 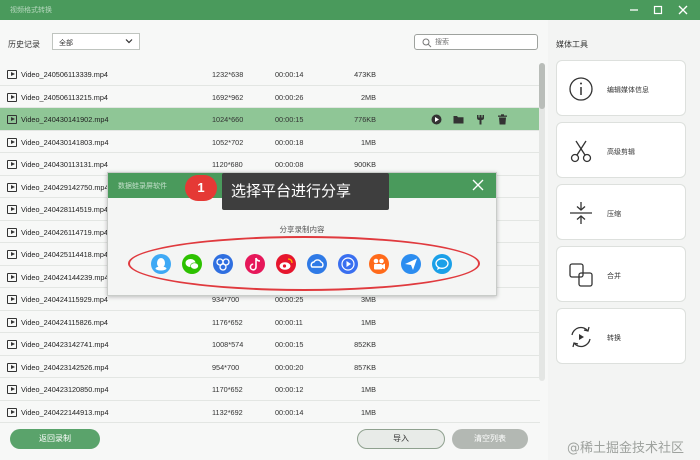 What do you see at coordinates (227, 164) in the screenshot?
I see `file-resolution: 1120*680` at bounding box center [227, 164].